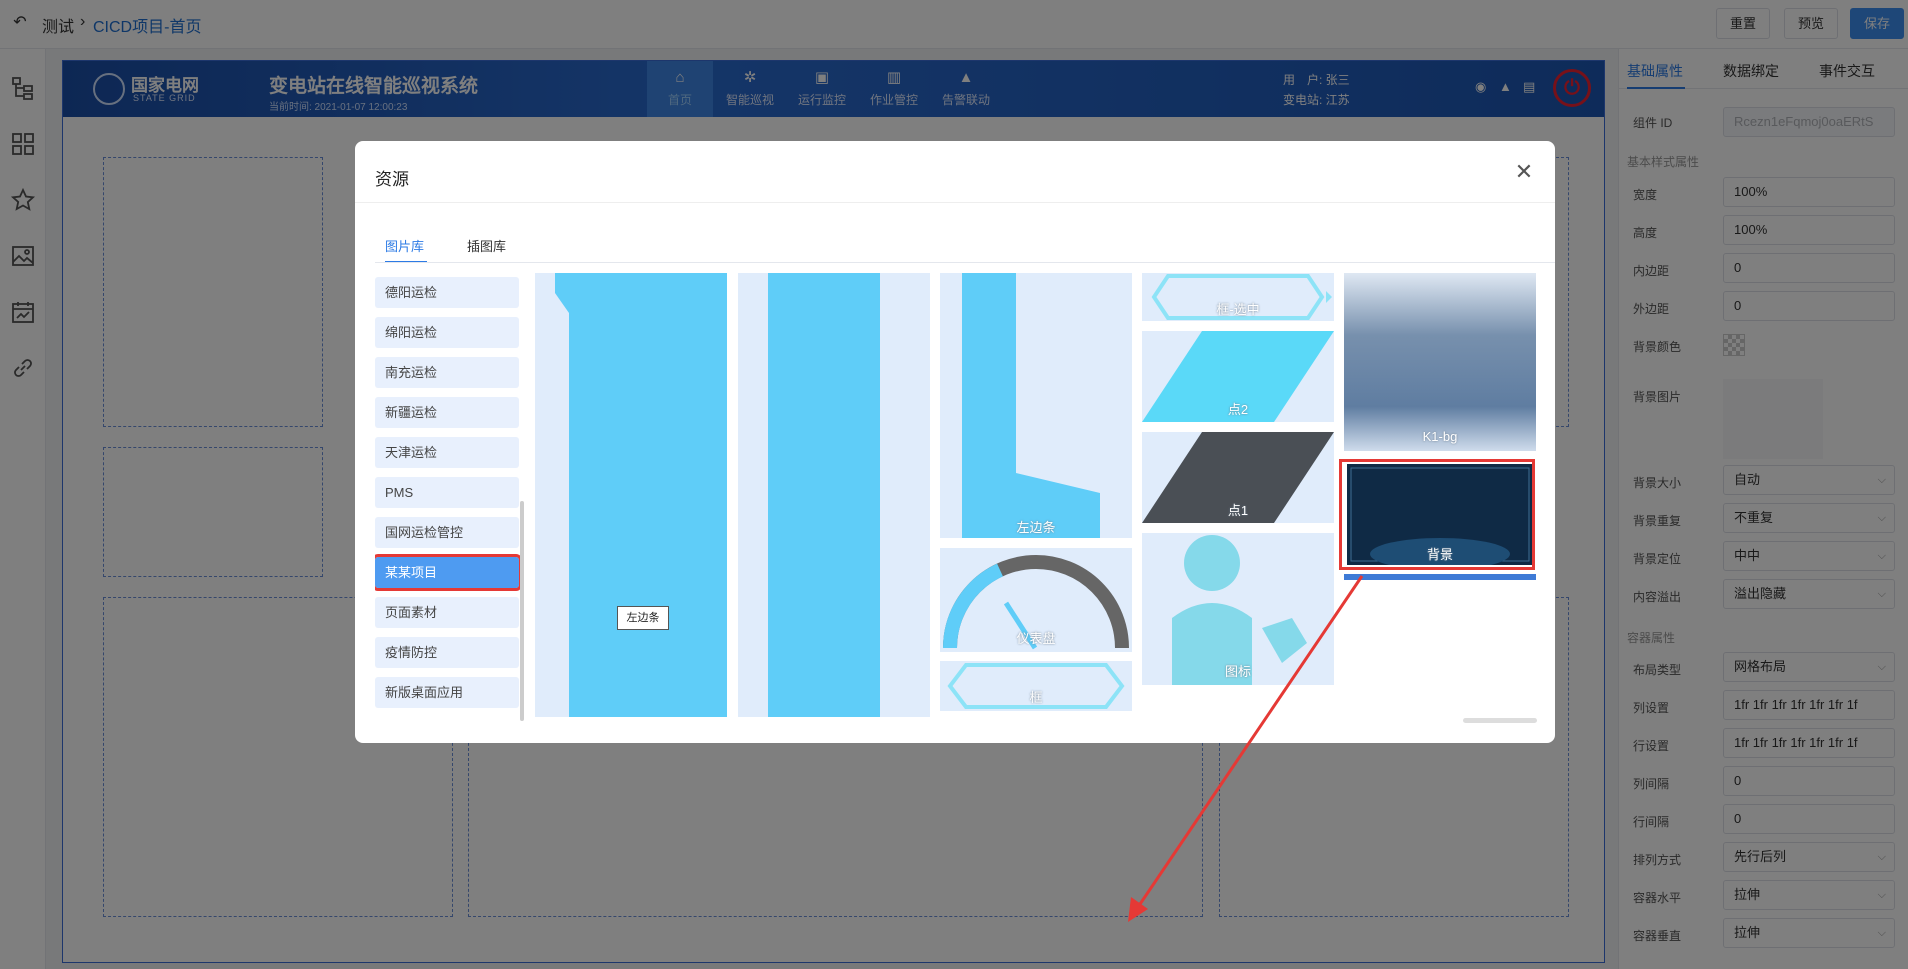 This screenshot has width=1908, height=969. What do you see at coordinates (1246, 748) in the screenshot?
I see `annotation-arrow` at bounding box center [1246, 748].